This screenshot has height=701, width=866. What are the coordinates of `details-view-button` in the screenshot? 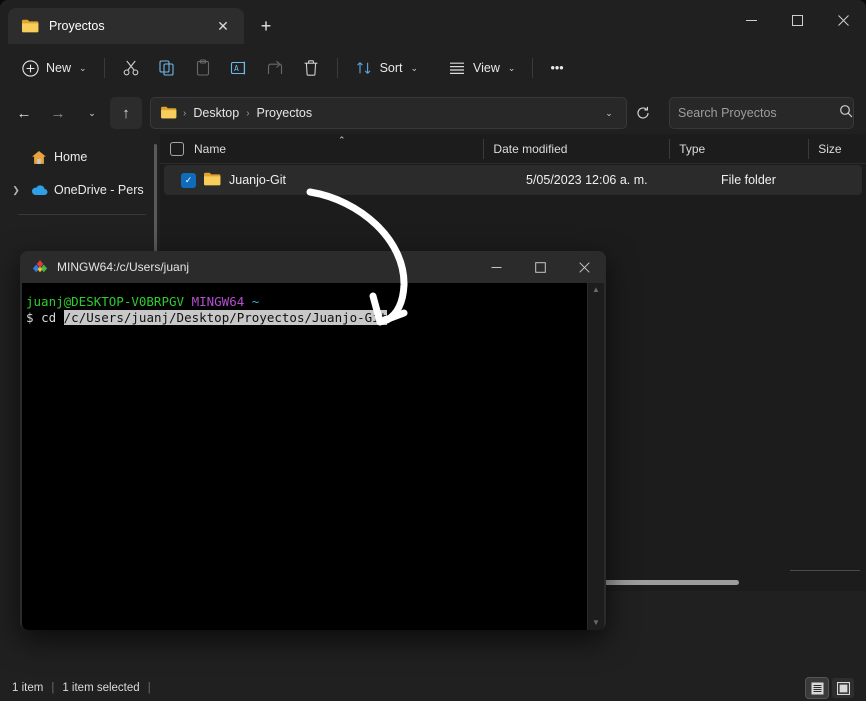 It's located at (817, 688).